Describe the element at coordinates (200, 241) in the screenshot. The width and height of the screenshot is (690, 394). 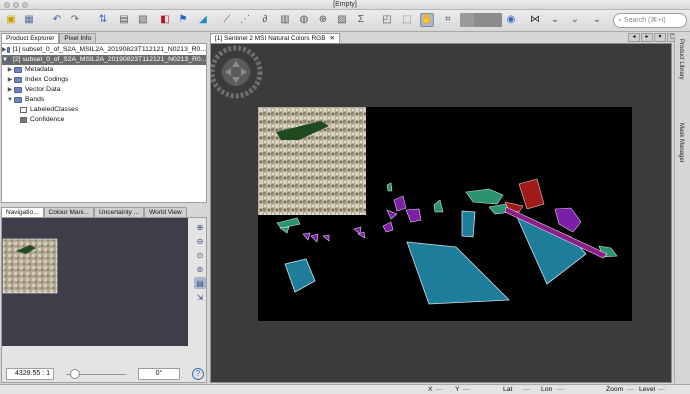
I see `zoom-out-icon: ⊖` at that location.